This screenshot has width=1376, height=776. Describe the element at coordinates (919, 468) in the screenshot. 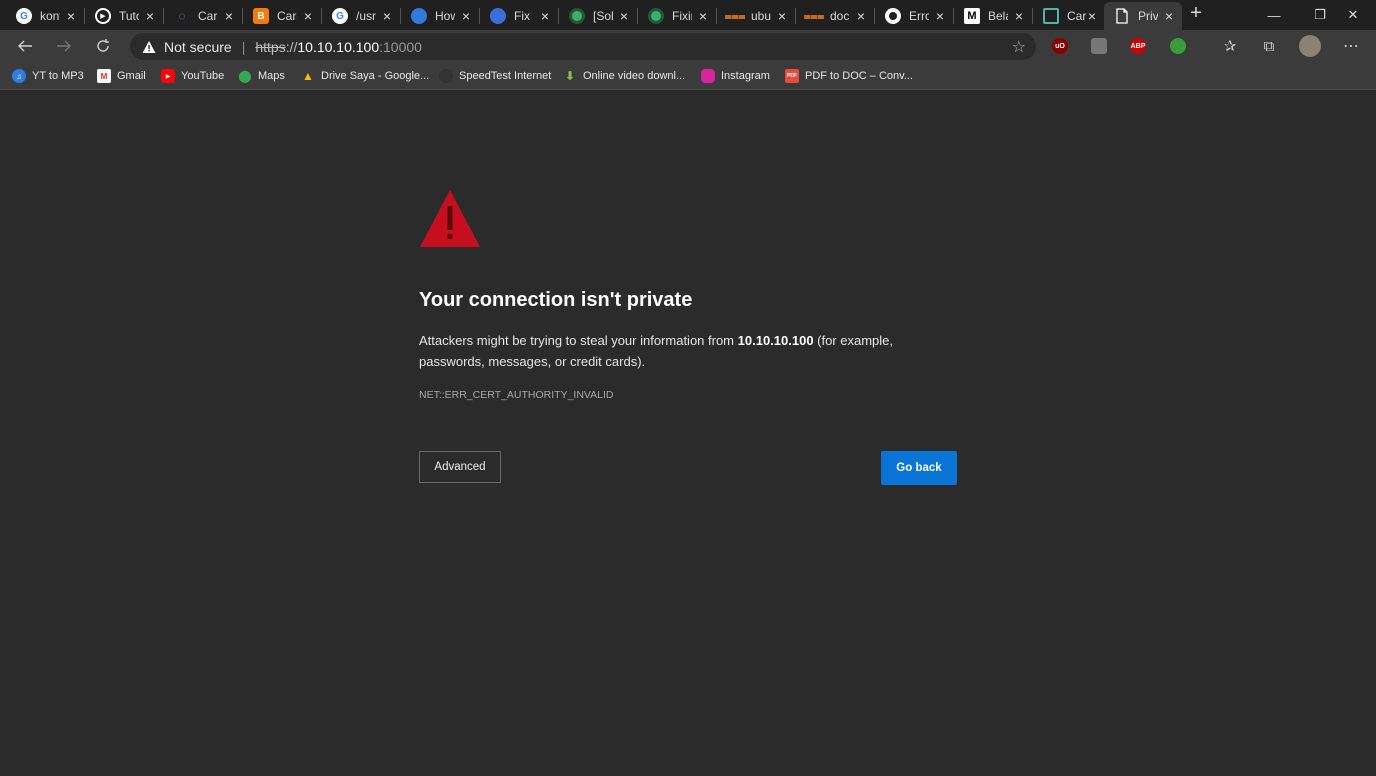

I see `go-back-button: Go back` at that location.